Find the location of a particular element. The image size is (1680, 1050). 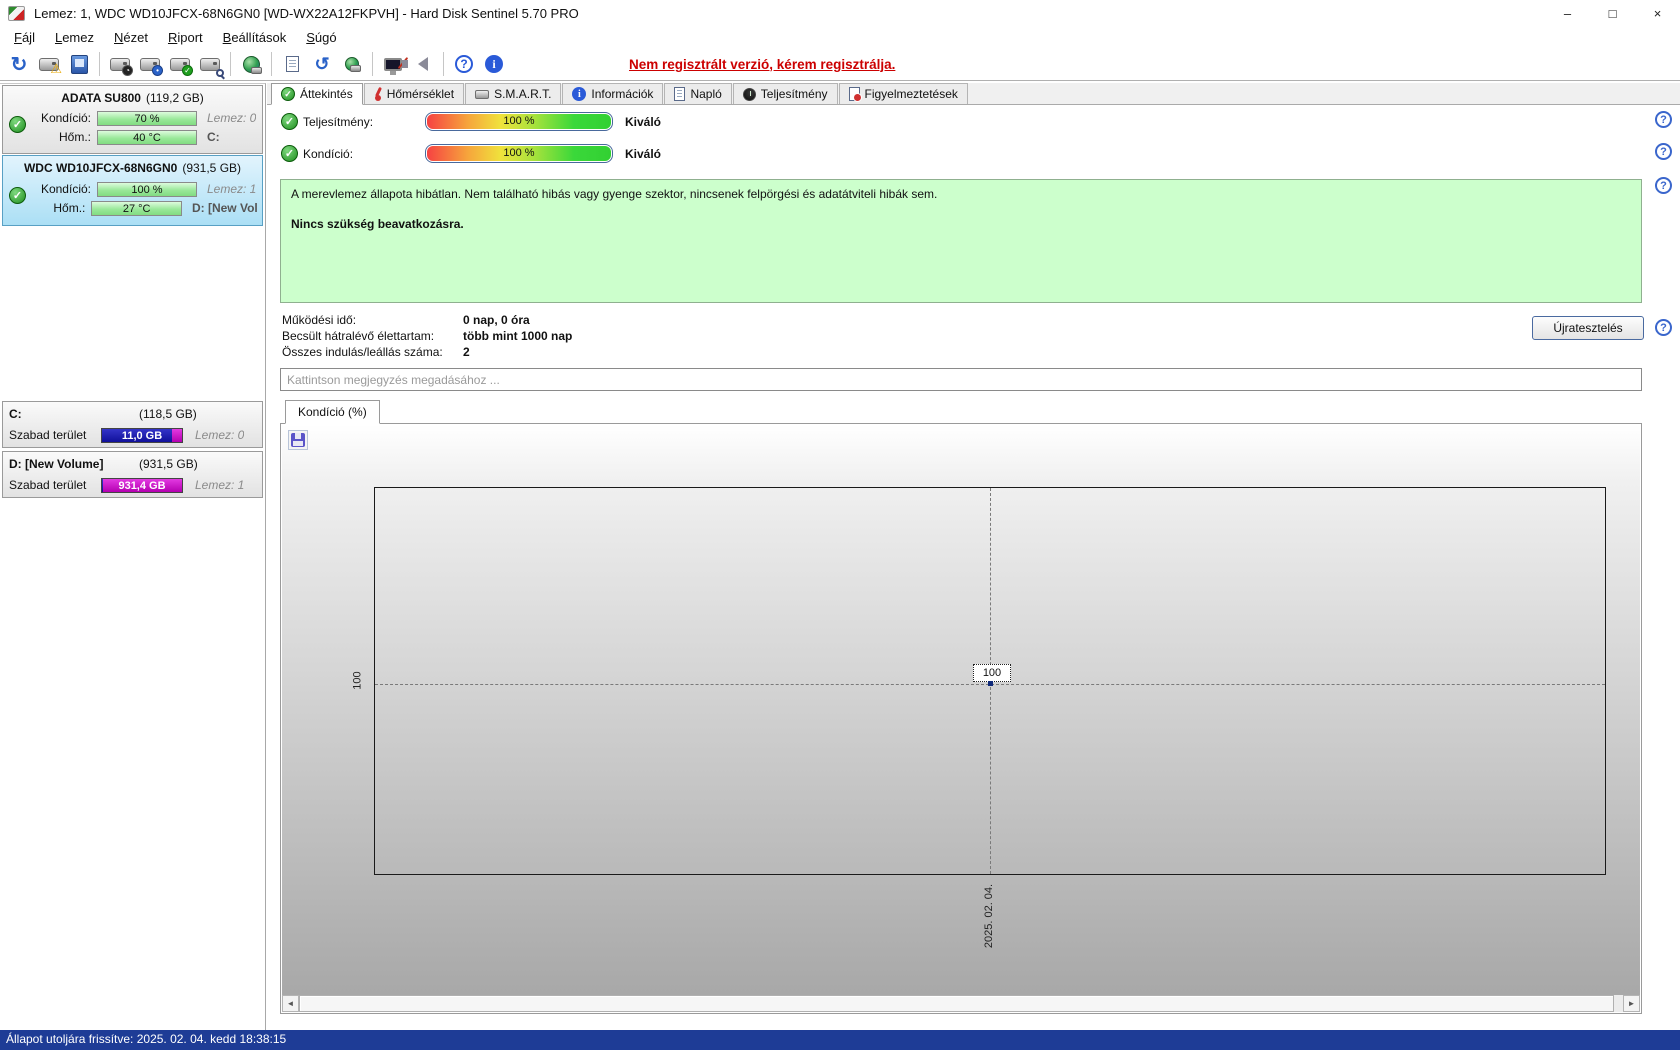

menu-file: Fájl is located at coordinates (24, 37).